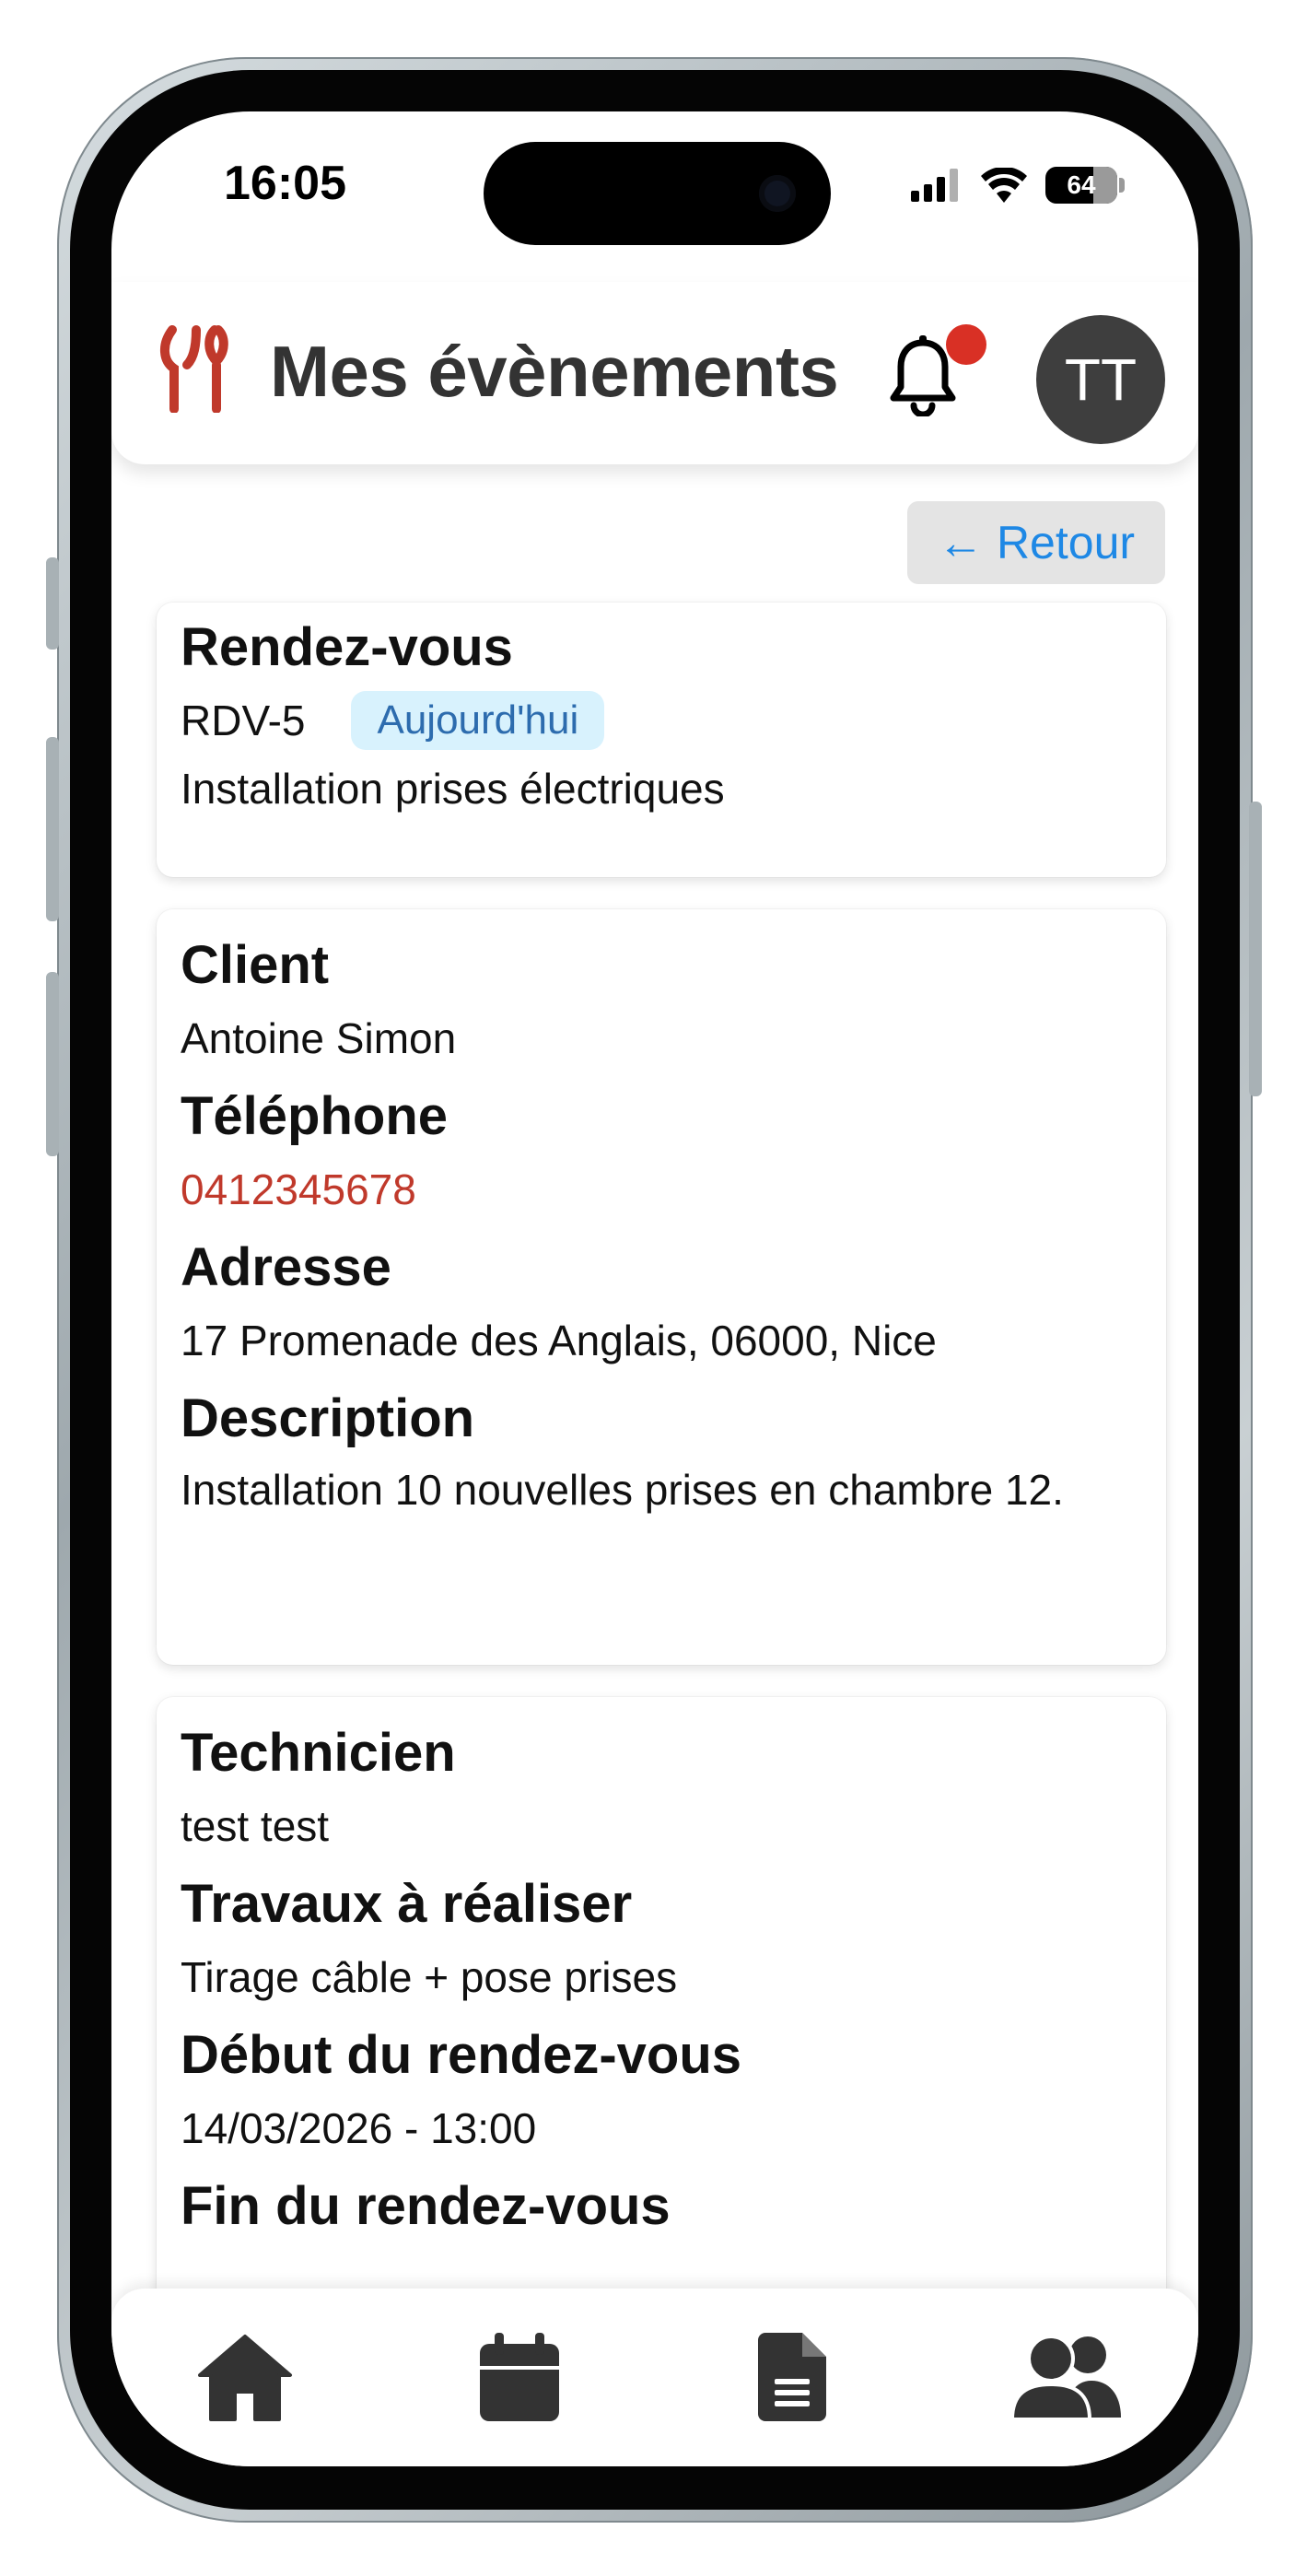 This screenshot has width=1307, height=2576. Describe the element at coordinates (478, 720) in the screenshot. I see `status-badge: Aujourd'hui` at that location.